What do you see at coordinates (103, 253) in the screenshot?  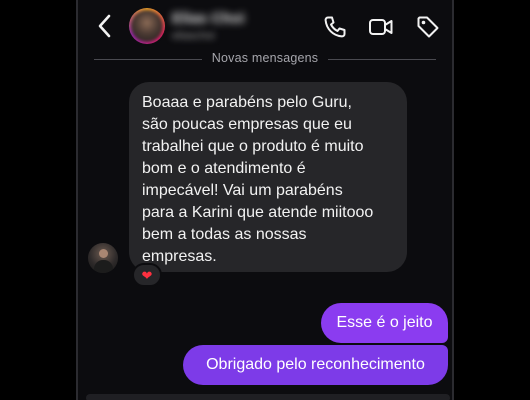 I see `sender-avatar-head` at bounding box center [103, 253].